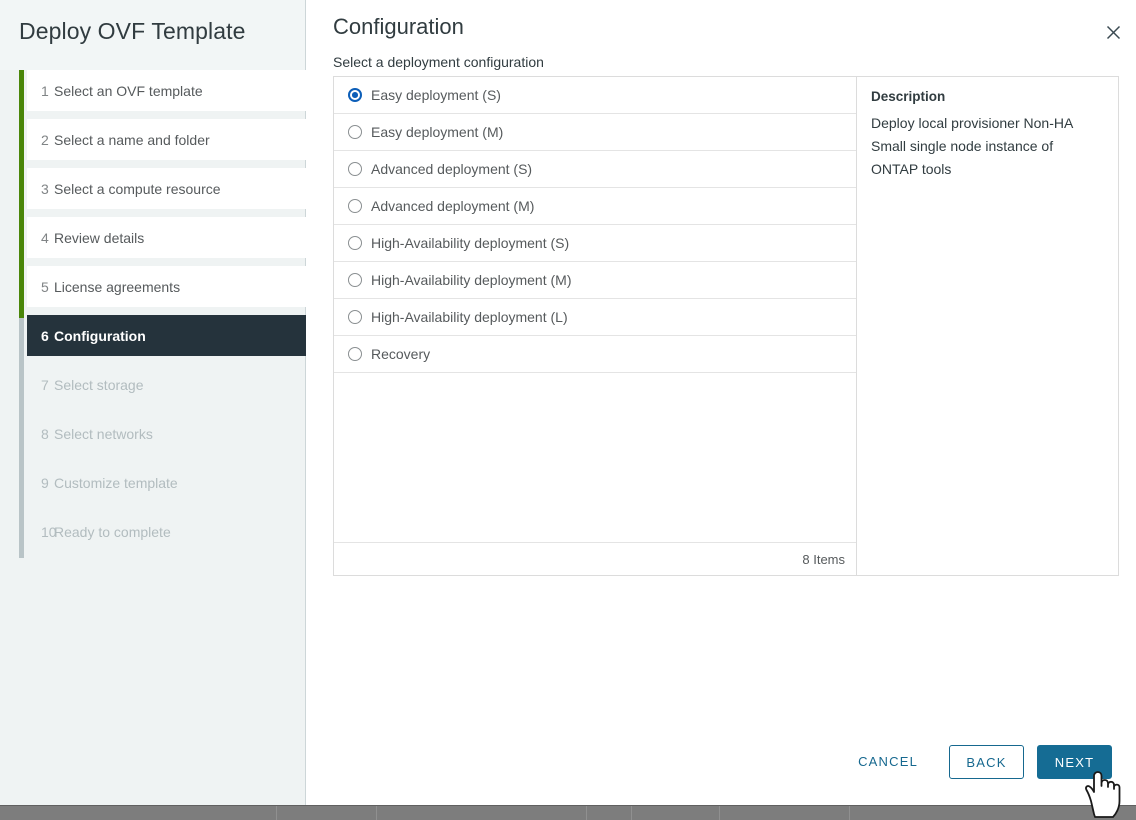 Image resolution: width=1136 pixels, height=820 pixels. I want to click on back-button: BACK, so click(986, 762).